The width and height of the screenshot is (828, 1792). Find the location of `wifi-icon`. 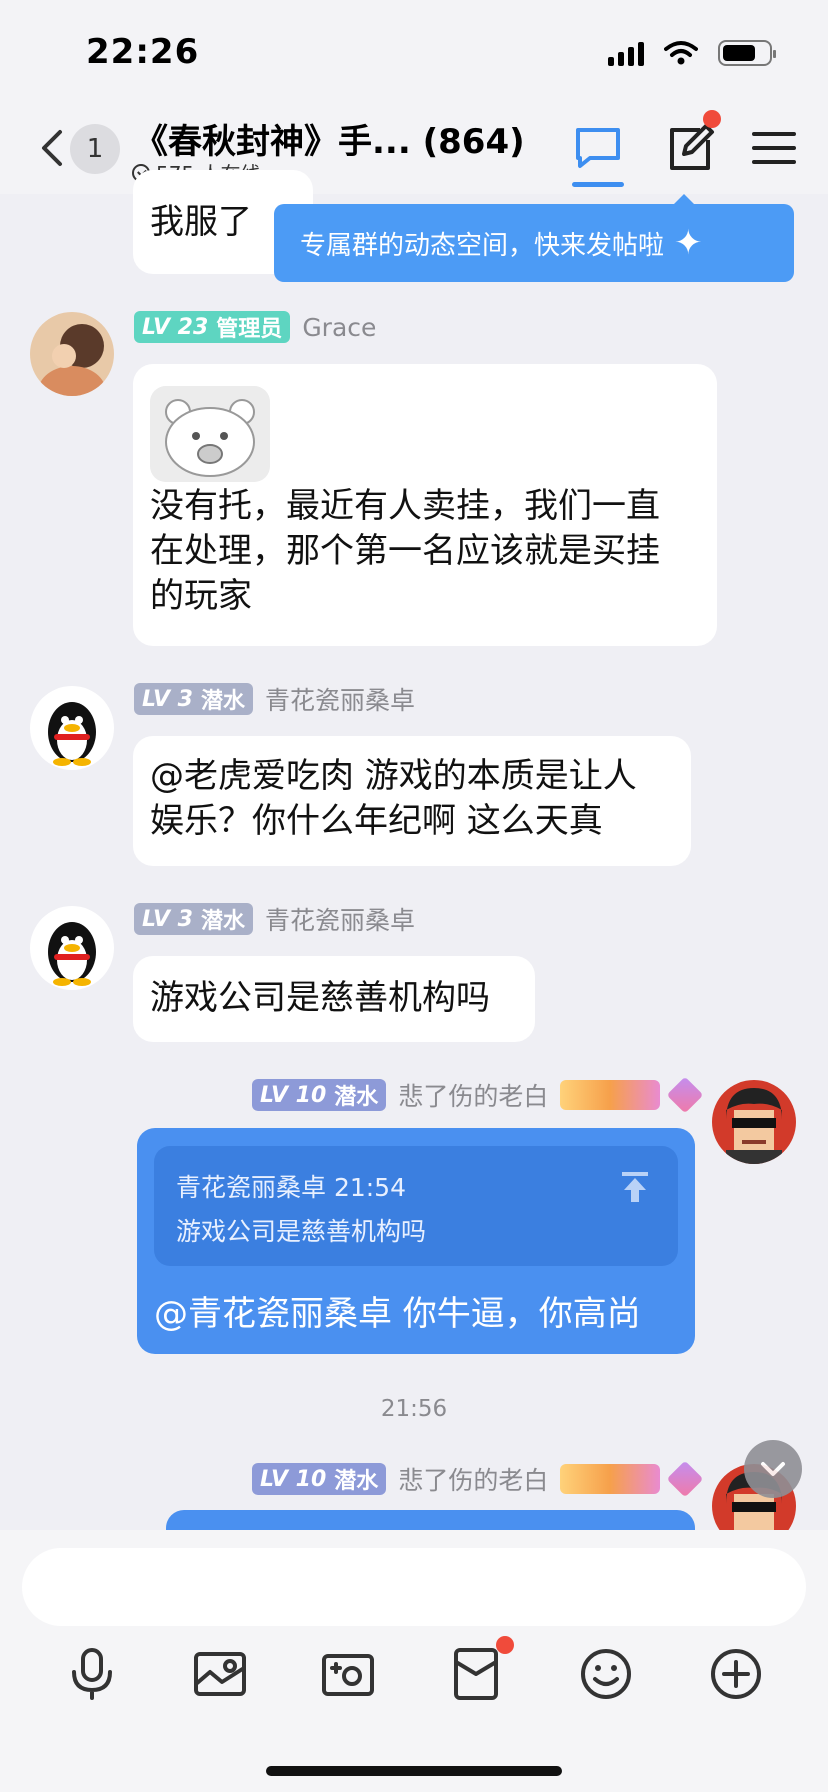

wifi-icon is located at coordinates (681, 53).